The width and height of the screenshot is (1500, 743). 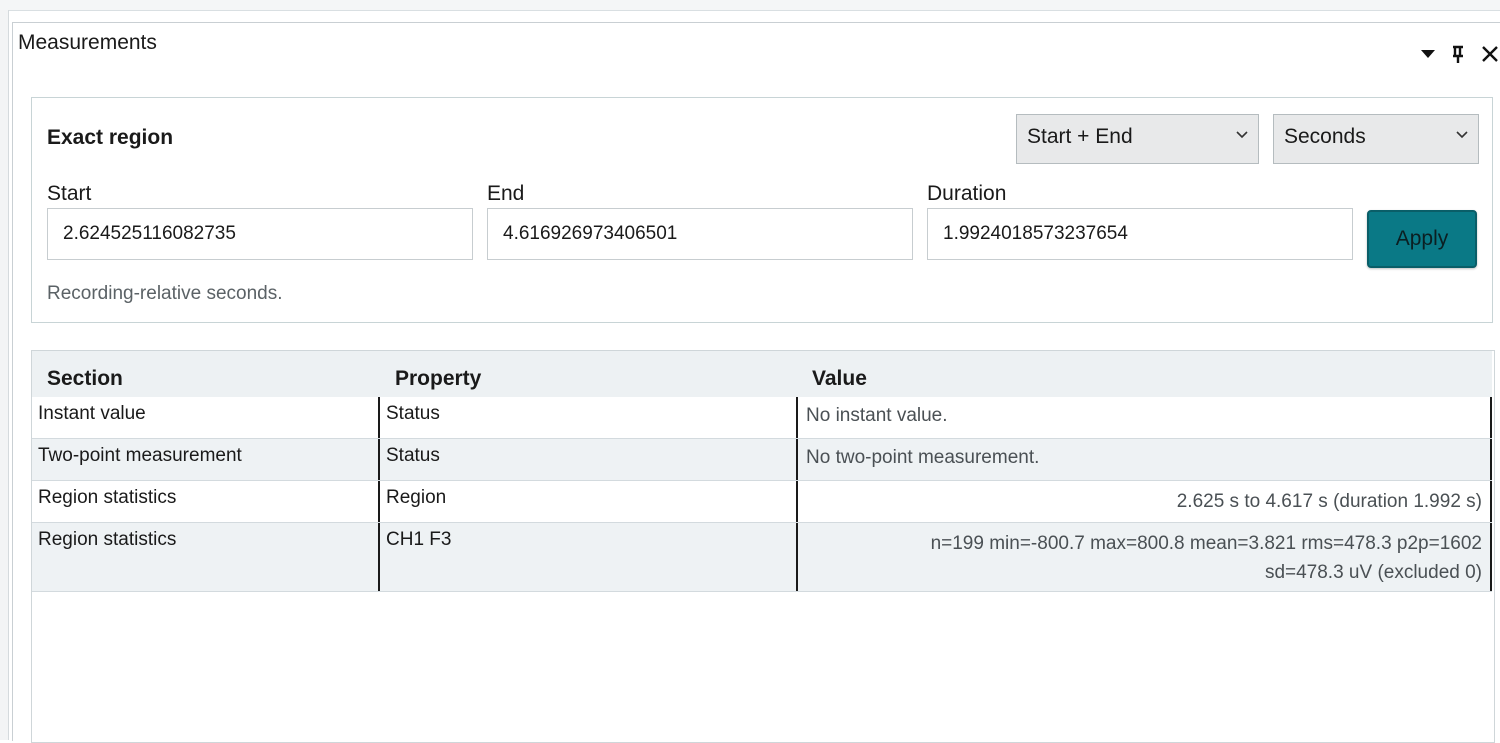 I want to click on region-mode-value: Start + End, so click(x=1080, y=136).